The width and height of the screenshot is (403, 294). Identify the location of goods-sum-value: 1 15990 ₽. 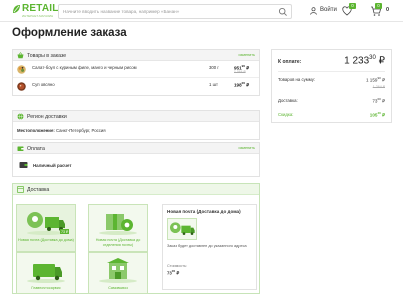
(375, 79).